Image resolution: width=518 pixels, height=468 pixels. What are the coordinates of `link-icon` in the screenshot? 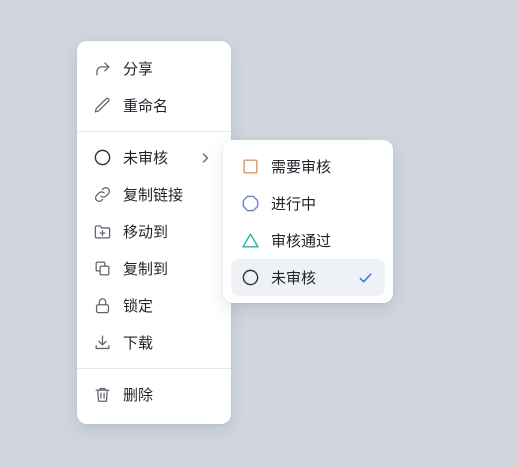 It's located at (102, 194).